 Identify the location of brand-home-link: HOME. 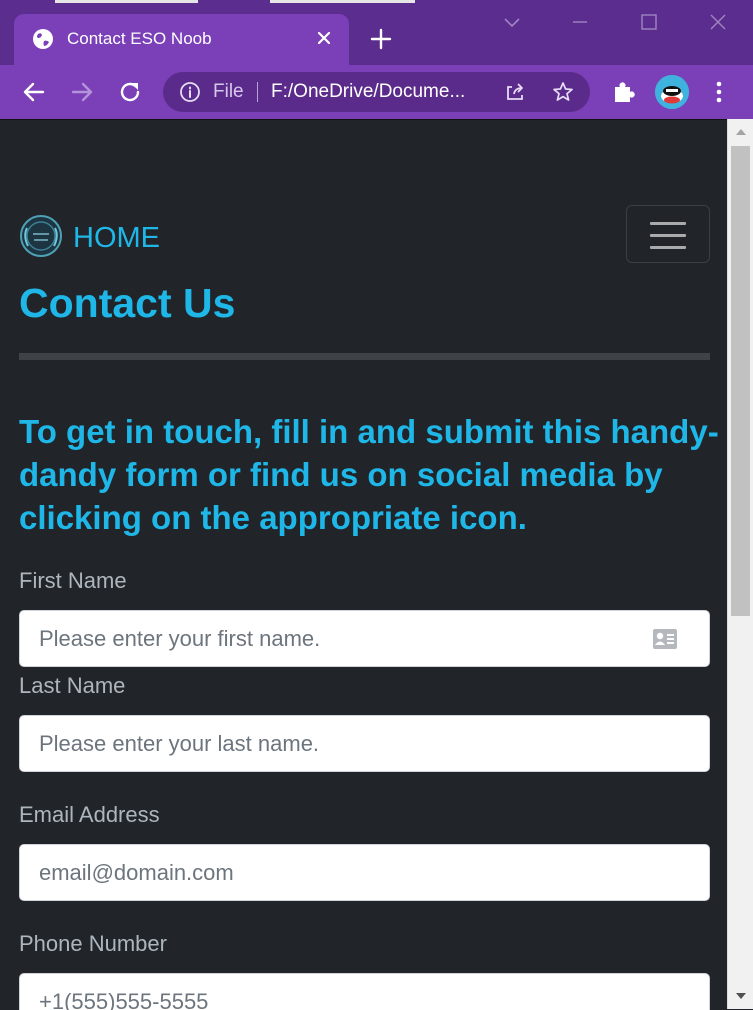
(116, 238).